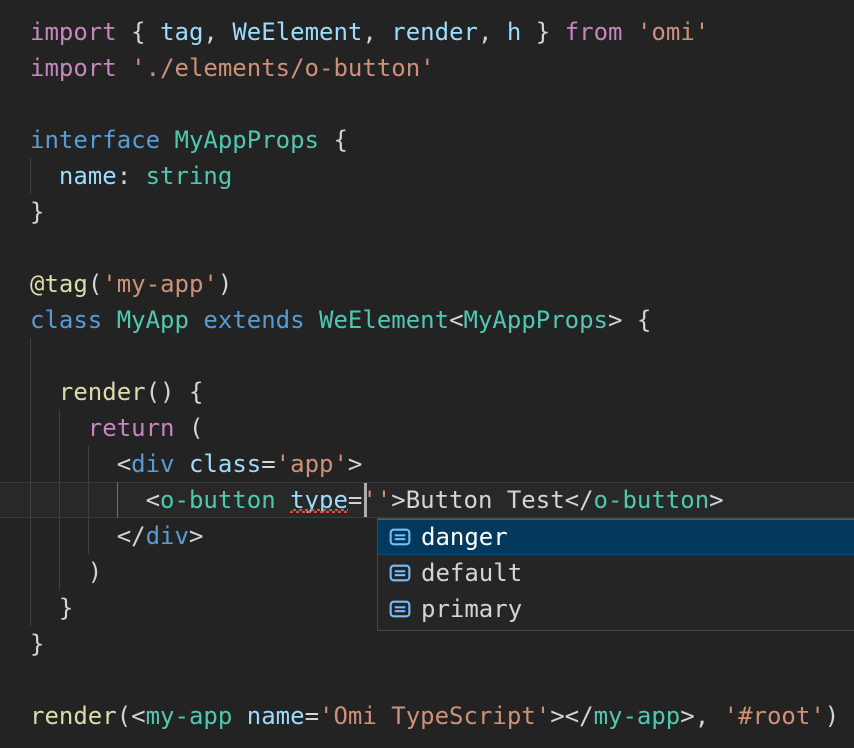 Image resolution: width=854 pixels, height=748 pixels. I want to click on code-line: @tag('my-app'), so click(131, 284).